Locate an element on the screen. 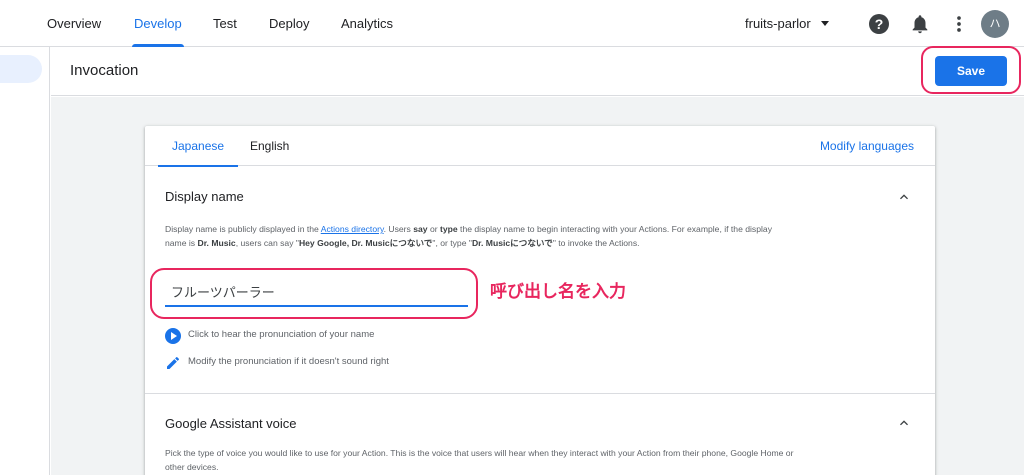 Image resolution: width=1024 pixels, height=475 pixels. project-name: fruits-parlor is located at coordinates (778, 23).